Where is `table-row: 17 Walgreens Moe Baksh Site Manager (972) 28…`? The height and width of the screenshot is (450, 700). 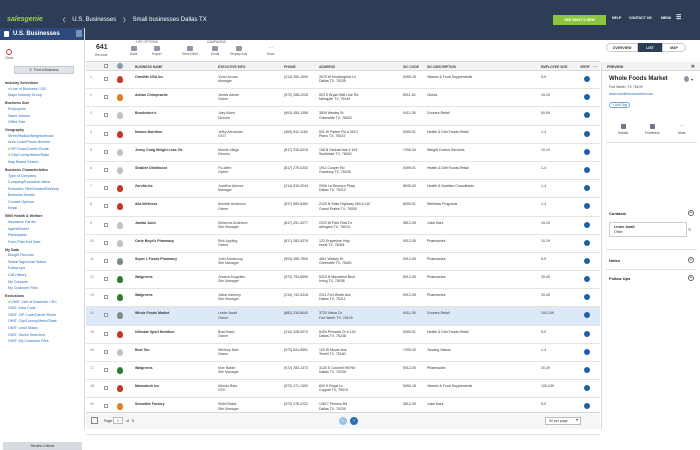
table-row: 17 Walgreens Moe Baksh Site Manager (972) 28… is located at coordinates (343, 371).